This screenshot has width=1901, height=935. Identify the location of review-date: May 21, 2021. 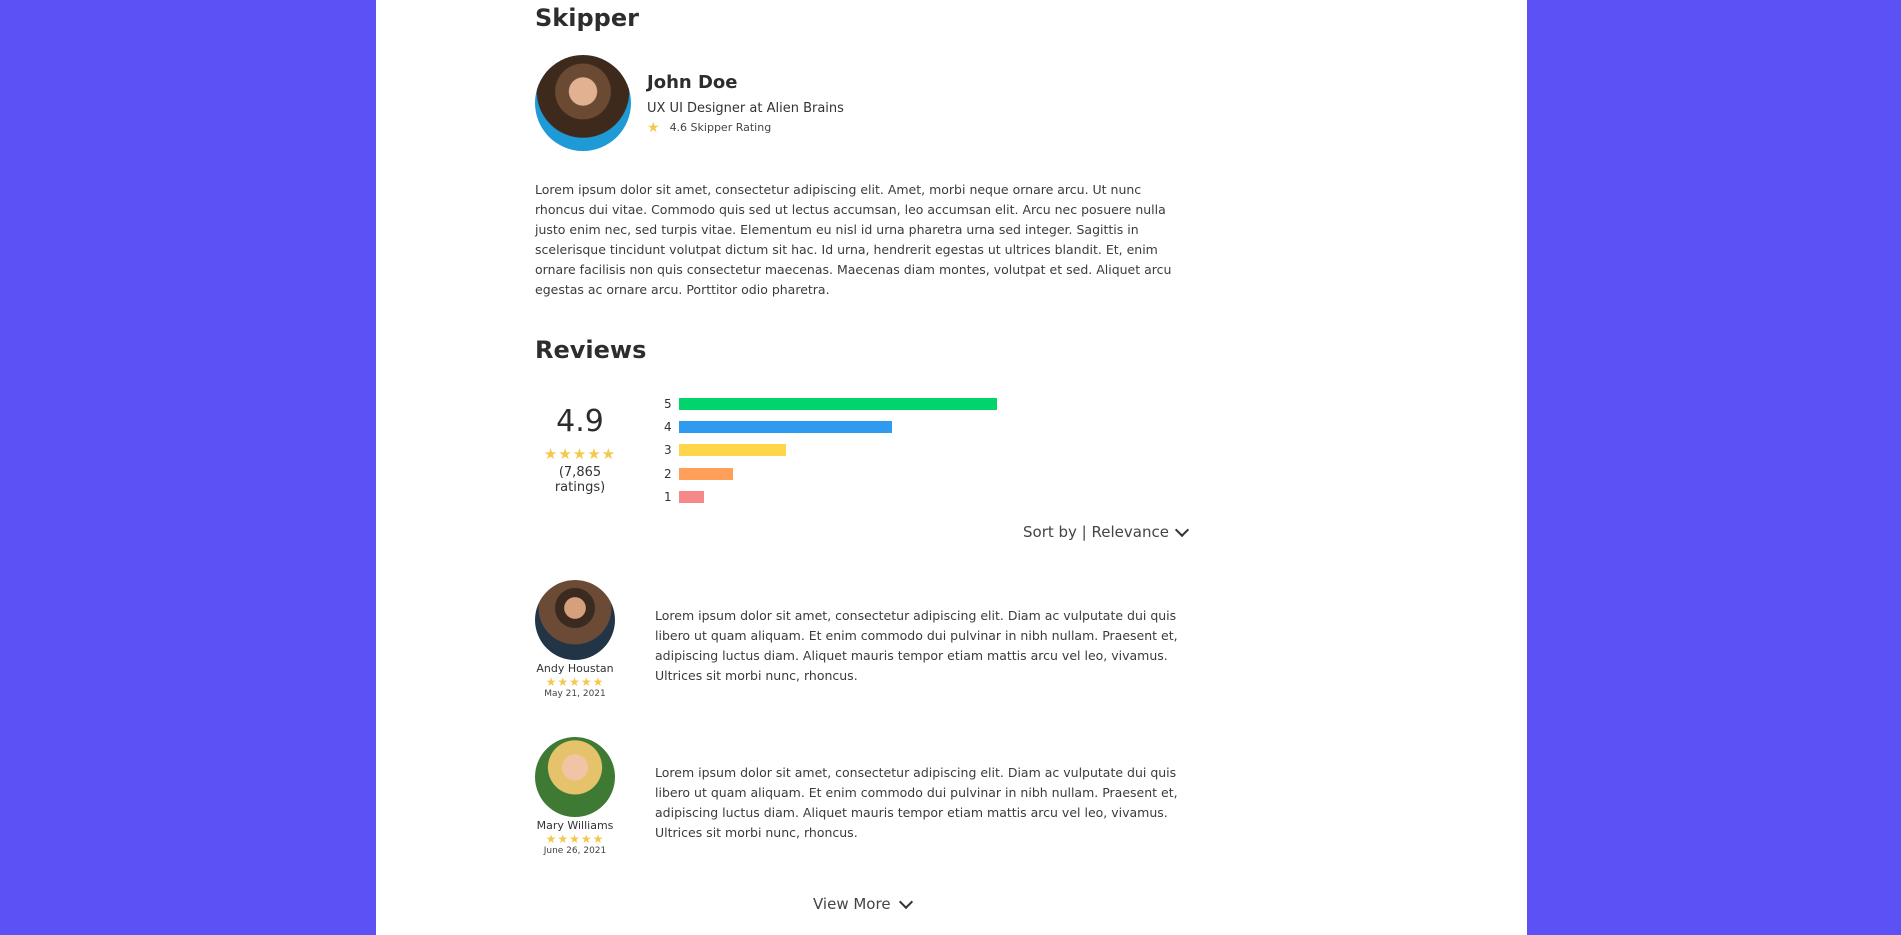
(575, 694).